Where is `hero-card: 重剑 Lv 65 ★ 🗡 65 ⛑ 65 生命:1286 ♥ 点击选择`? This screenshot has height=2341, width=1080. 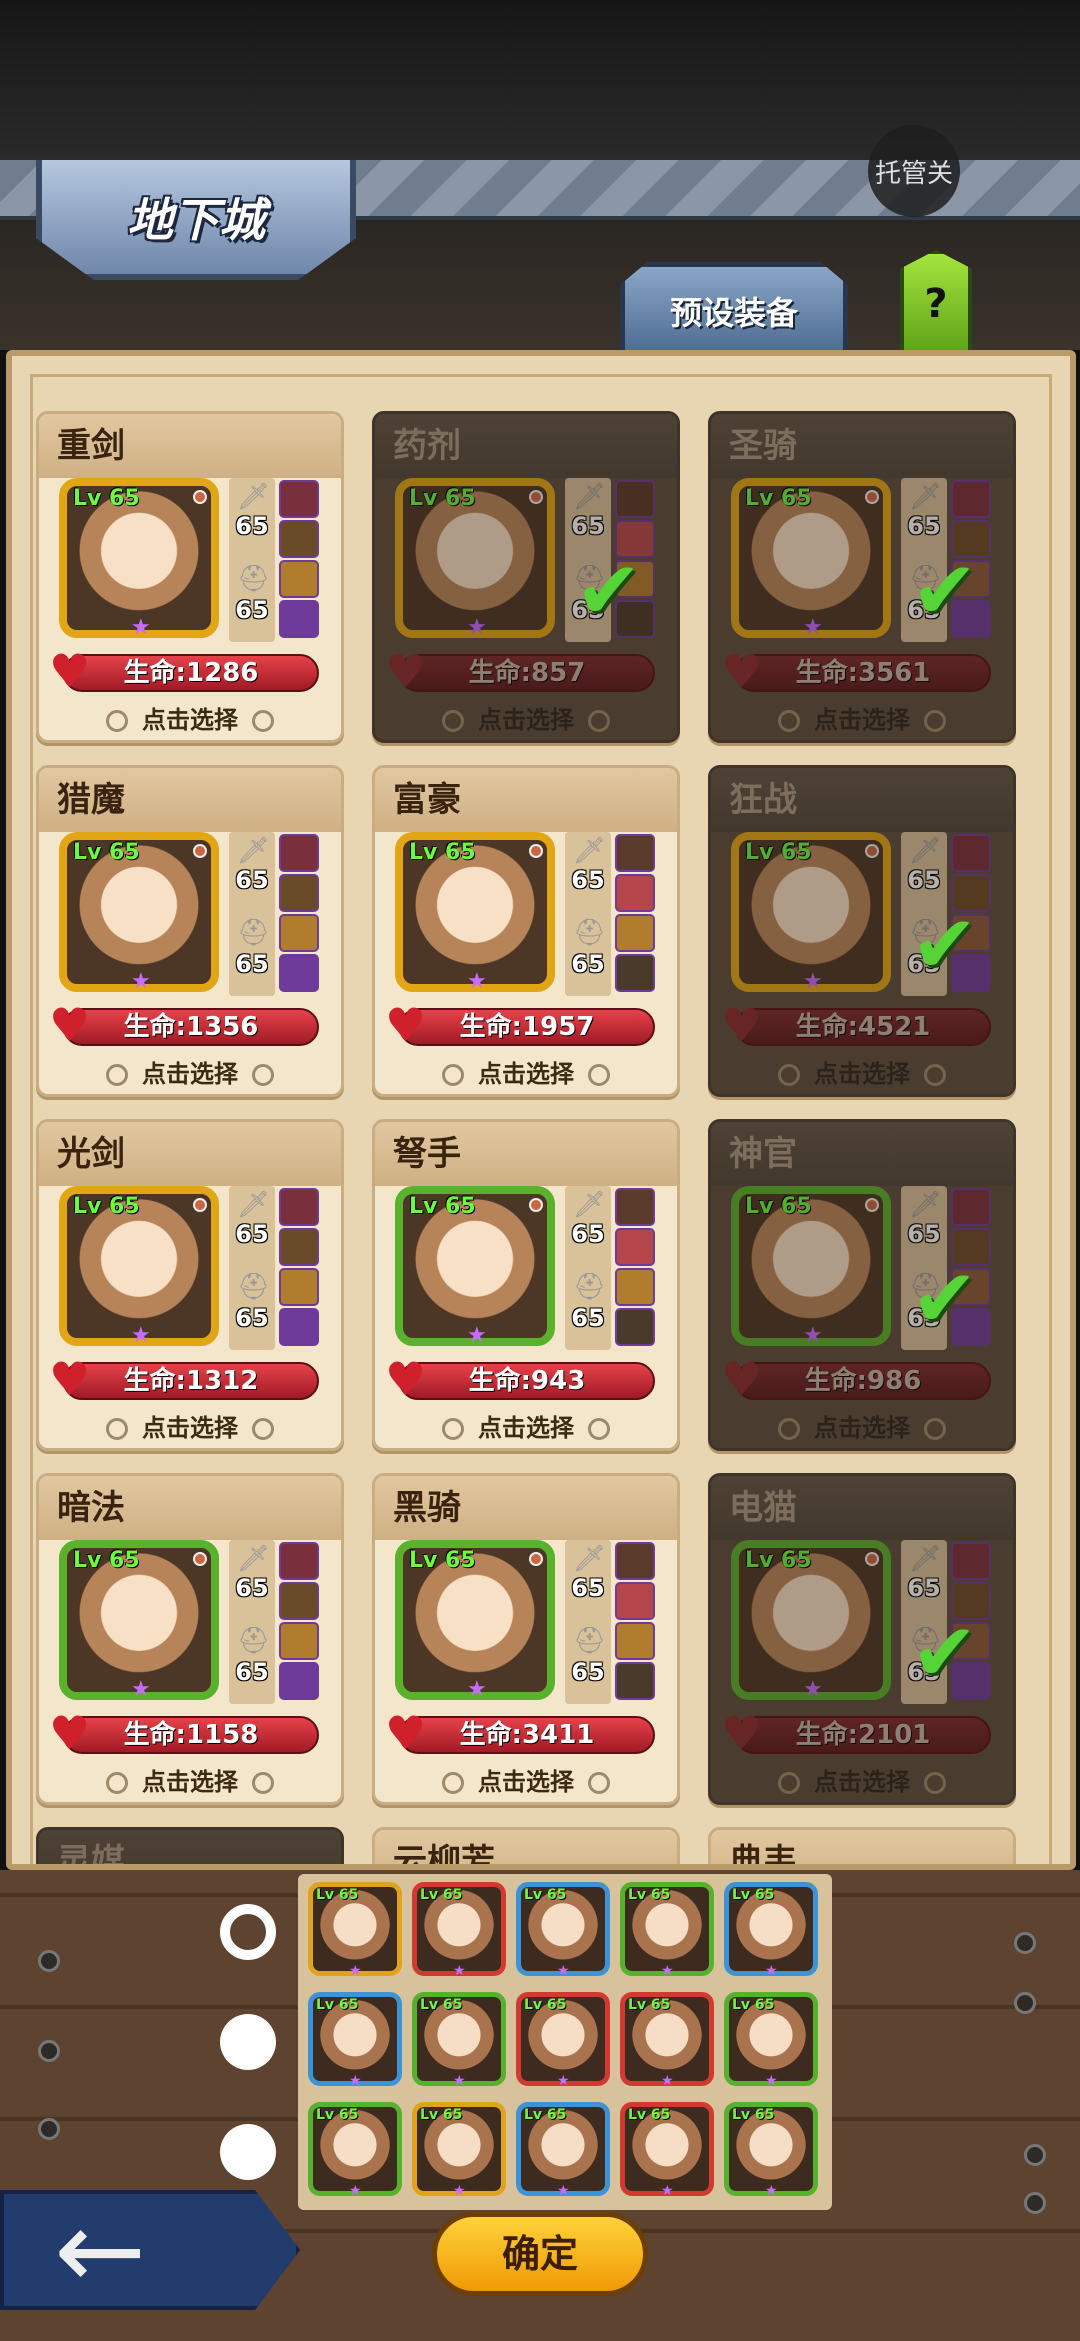 hero-card: 重剑 Lv 65 ★ 🗡 65 ⛑ 65 生命:1286 ♥ 点击选择 is located at coordinates (190, 577).